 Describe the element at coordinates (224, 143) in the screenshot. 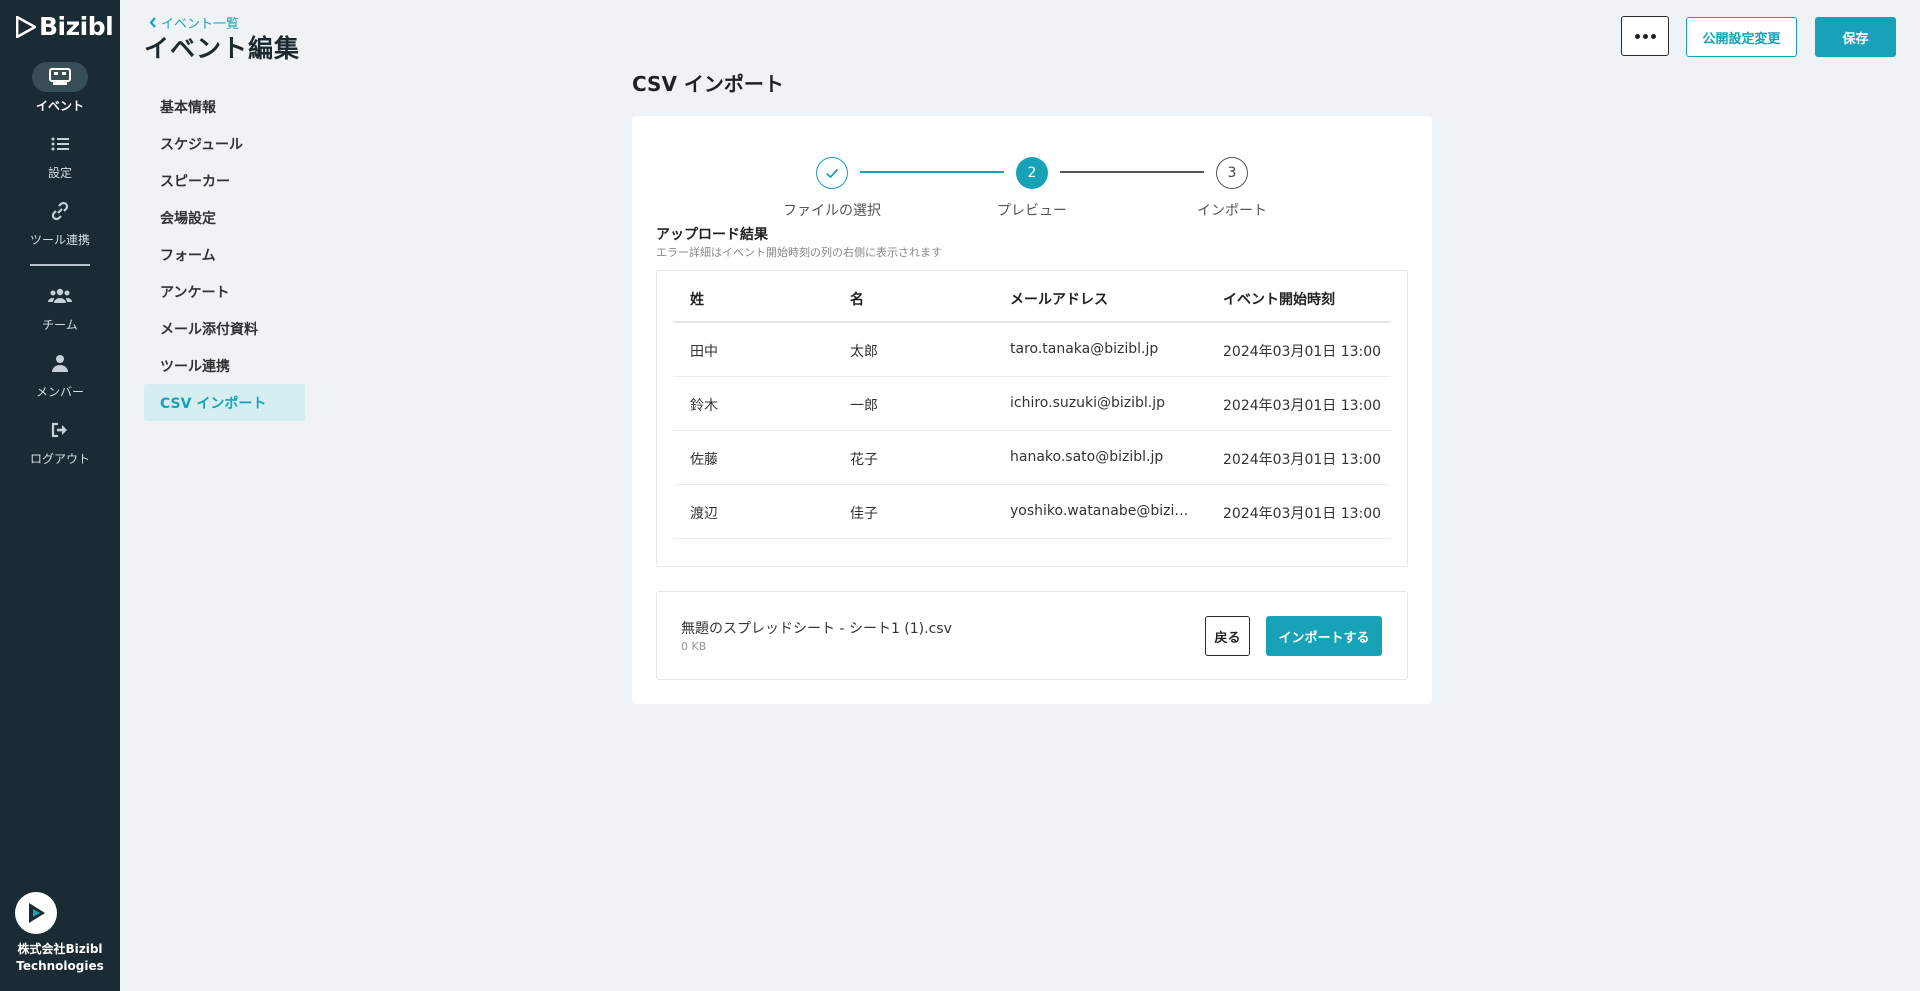

I see `subnav-item-schedule: スケジュール` at that location.